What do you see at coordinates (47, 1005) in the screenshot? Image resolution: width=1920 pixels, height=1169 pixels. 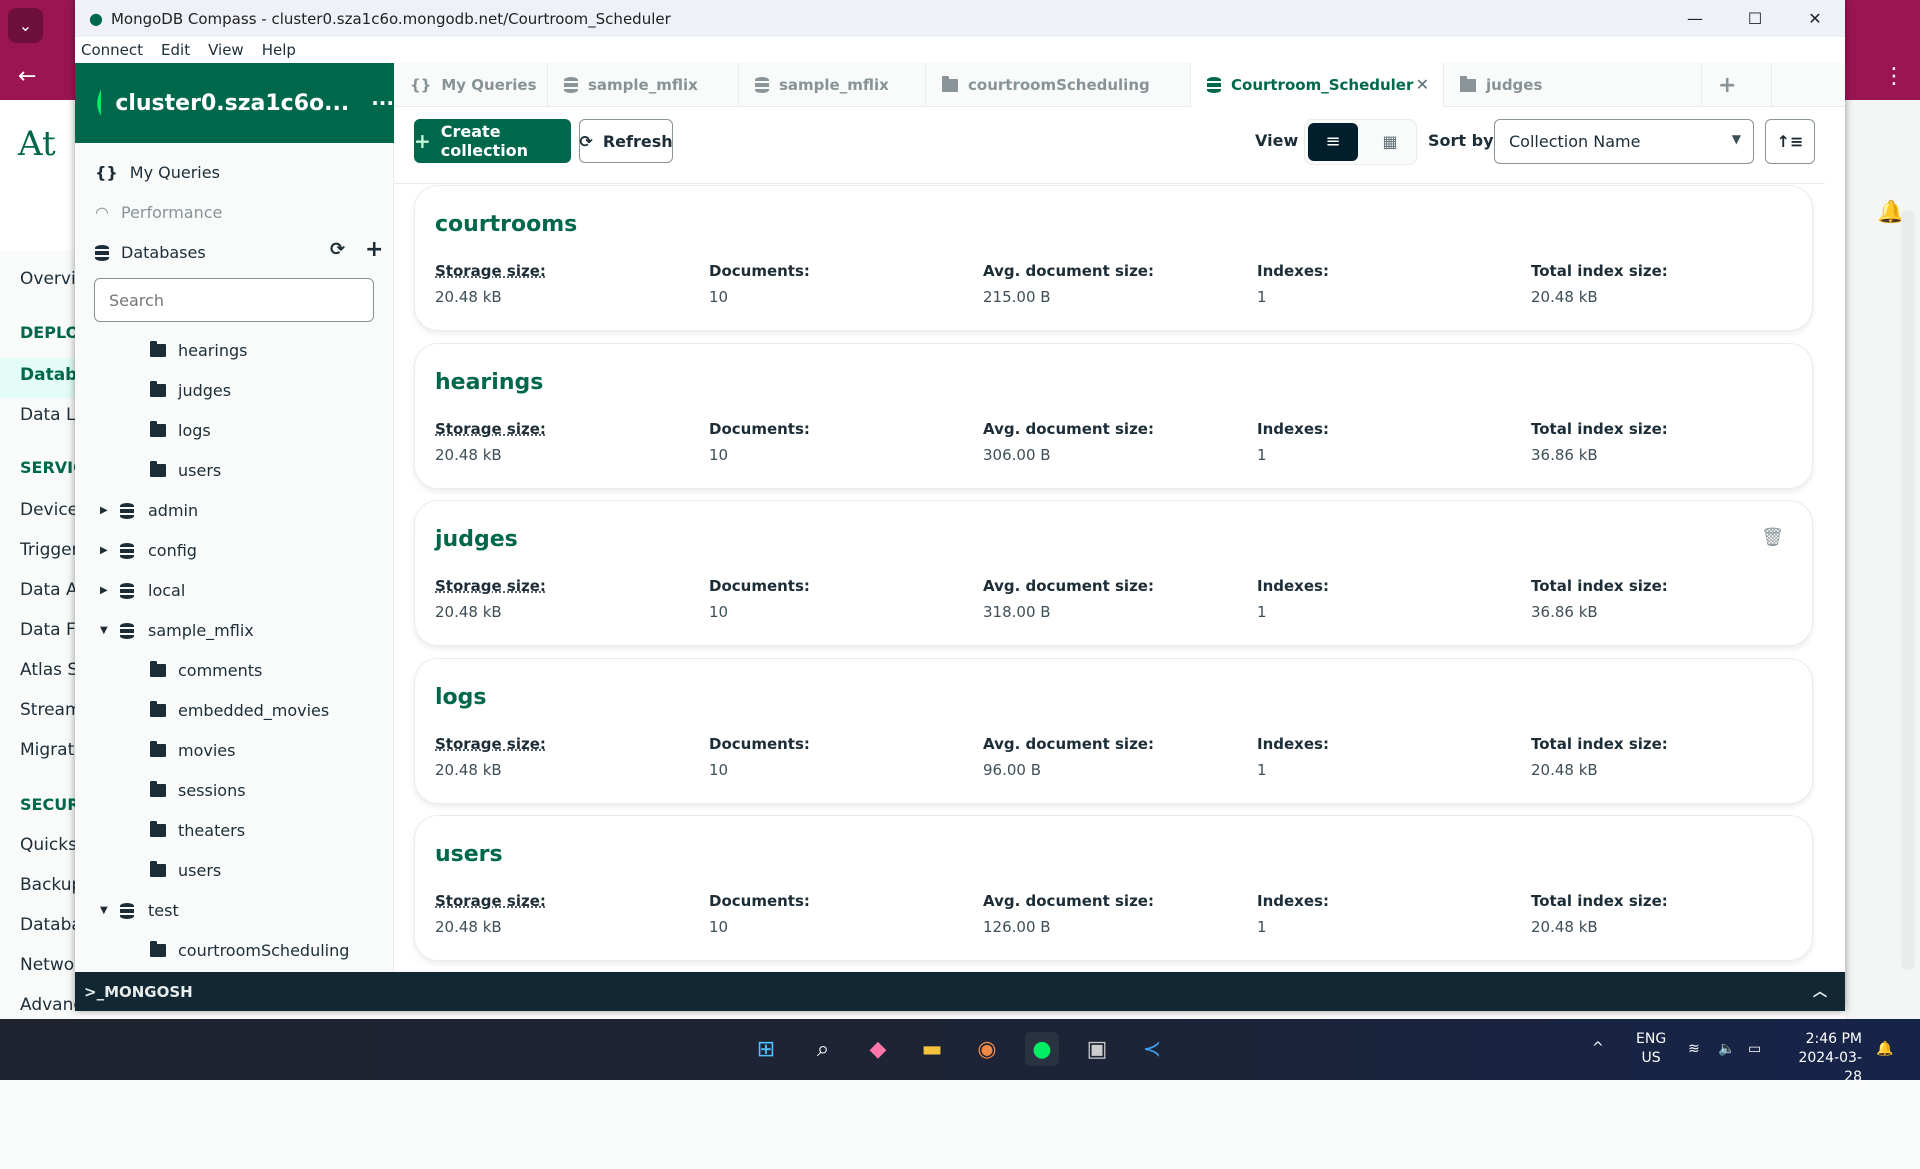 I see `nav-advanced: Advanced` at bounding box center [47, 1005].